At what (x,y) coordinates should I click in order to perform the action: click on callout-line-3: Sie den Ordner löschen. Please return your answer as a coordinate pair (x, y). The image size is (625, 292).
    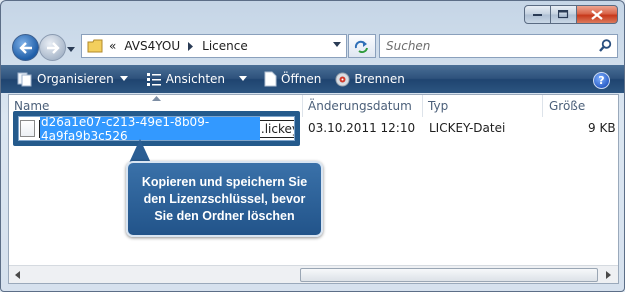
    Looking at the image, I should click on (224, 215).